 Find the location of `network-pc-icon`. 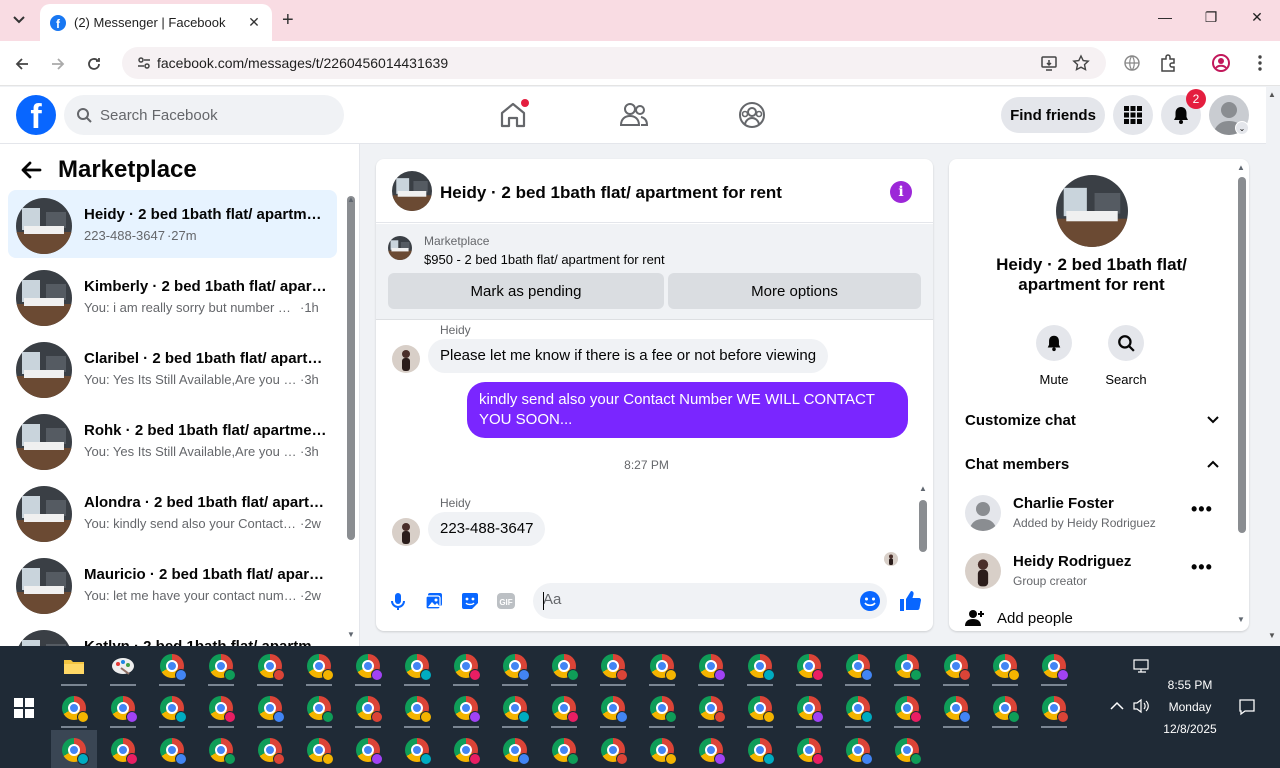

network-pc-icon is located at coordinates (1142, 668).